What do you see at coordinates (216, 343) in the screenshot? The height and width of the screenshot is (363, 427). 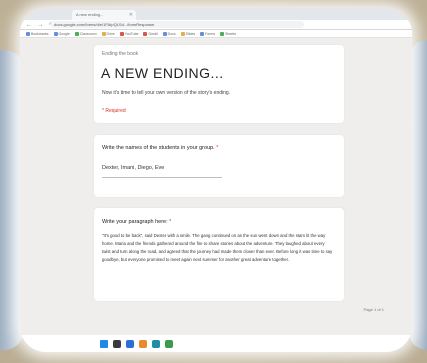 I see `taskbar` at bounding box center [216, 343].